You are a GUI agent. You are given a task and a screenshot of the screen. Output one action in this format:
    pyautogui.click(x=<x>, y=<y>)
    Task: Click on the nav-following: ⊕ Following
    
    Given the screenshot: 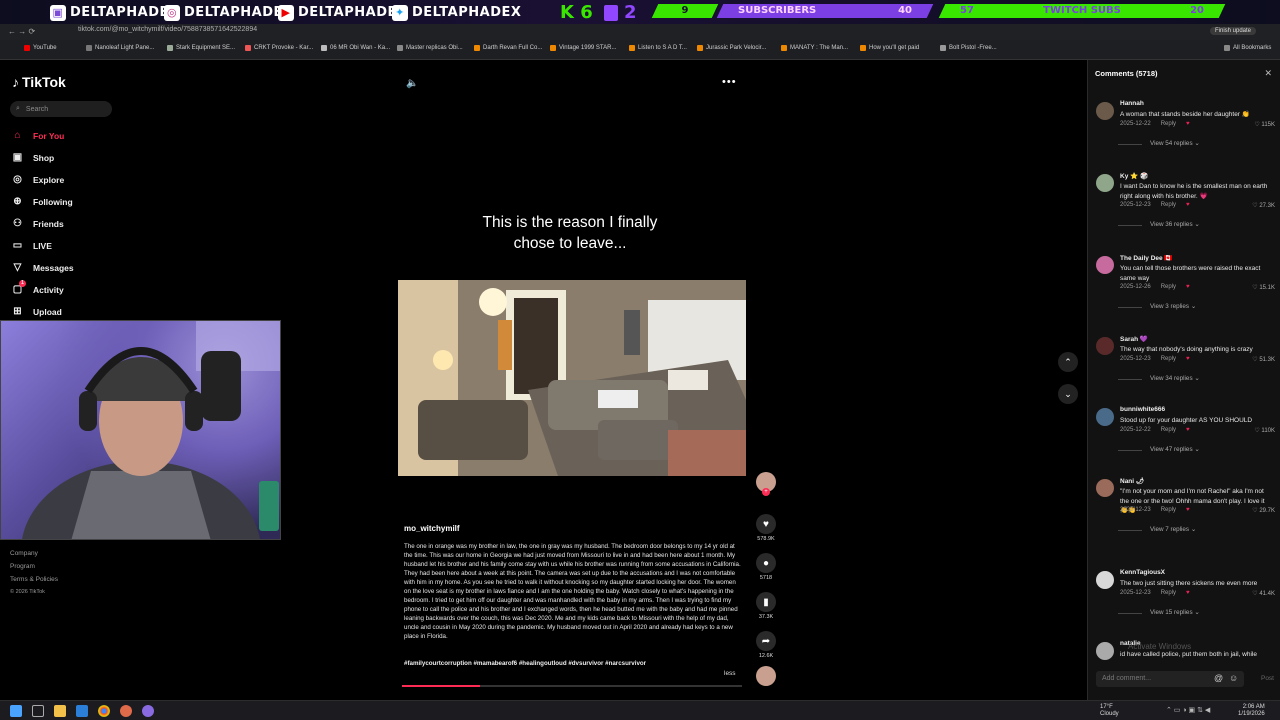 What is the action you would take?
    pyautogui.click(x=42, y=201)
    